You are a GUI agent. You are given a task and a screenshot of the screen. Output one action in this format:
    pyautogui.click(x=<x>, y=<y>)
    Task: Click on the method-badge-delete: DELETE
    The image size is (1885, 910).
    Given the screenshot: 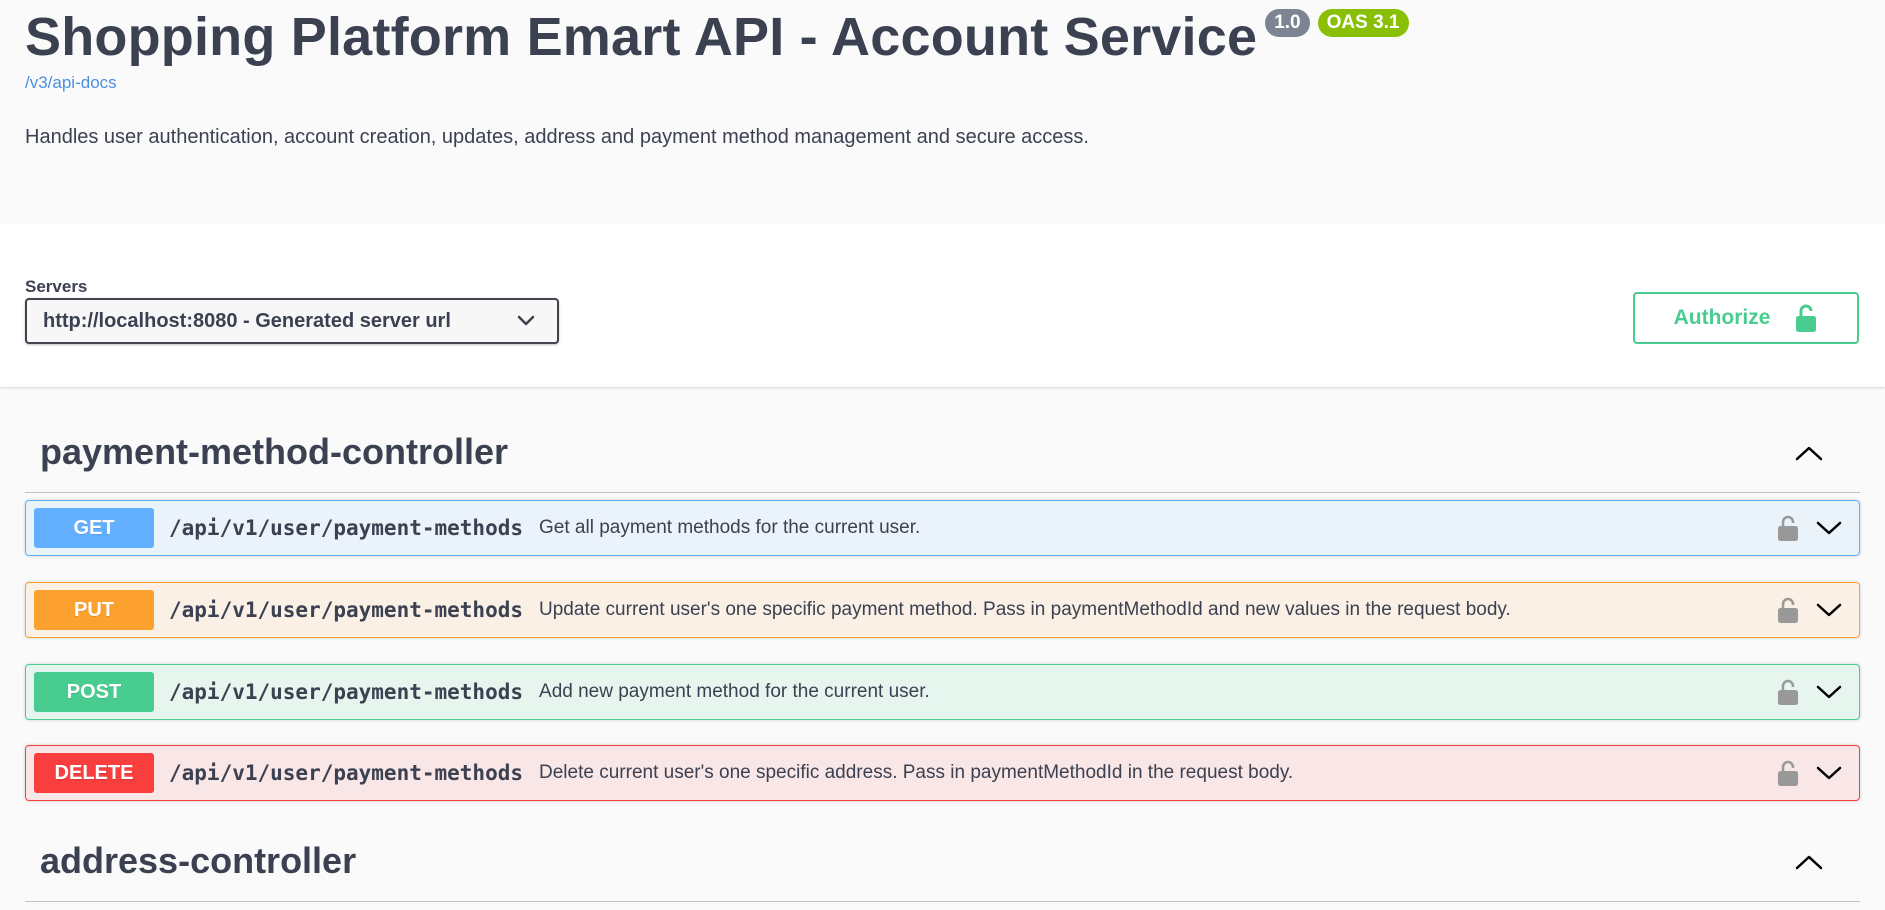 What is the action you would take?
    pyautogui.click(x=94, y=773)
    